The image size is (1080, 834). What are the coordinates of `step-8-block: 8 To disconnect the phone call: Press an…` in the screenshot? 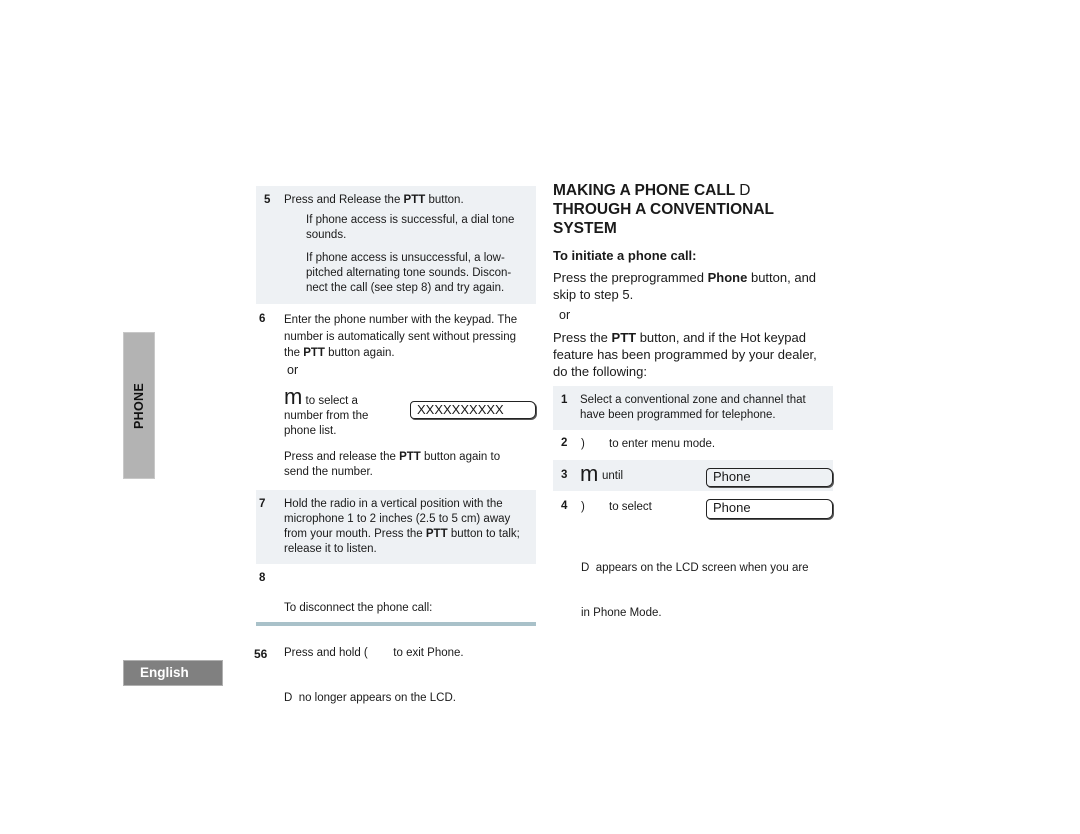 It's located at (396, 634).